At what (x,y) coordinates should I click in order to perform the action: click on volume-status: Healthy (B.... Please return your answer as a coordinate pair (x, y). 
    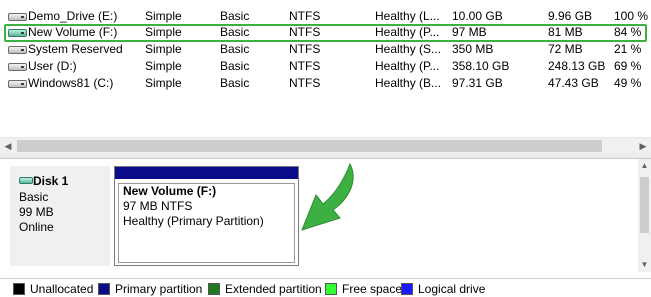
    Looking at the image, I should click on (408, 83).